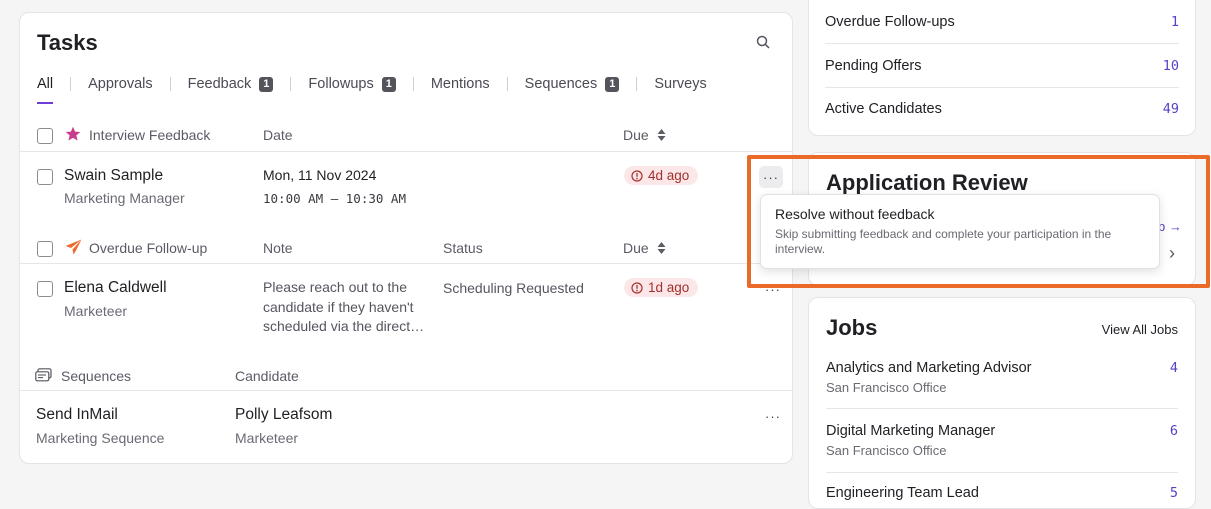 The width and height of the screenshot is (1211, 509). I want to click on tab-followups: Followups 1, so click(352, 84).